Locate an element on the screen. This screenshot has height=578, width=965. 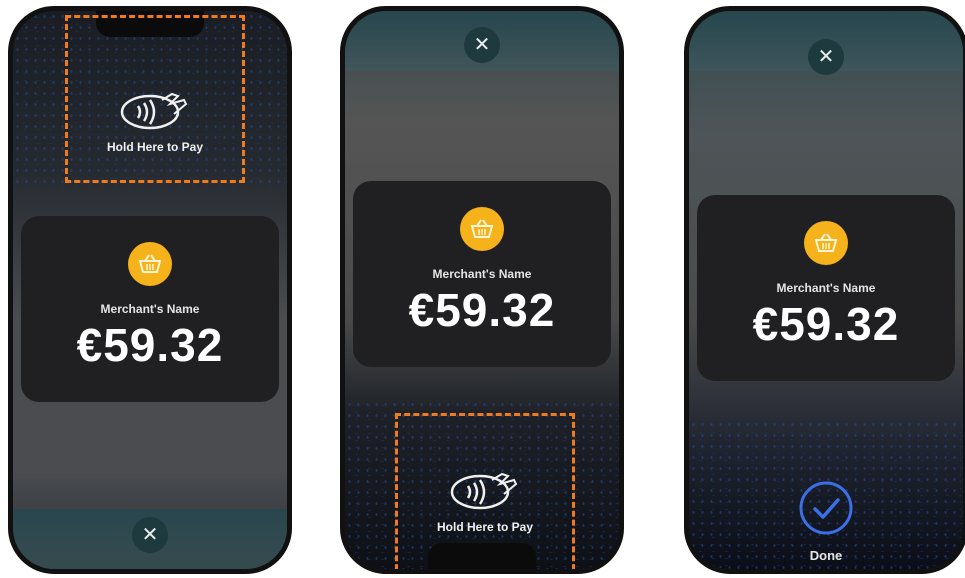
phone-notch is located at coordinates (482, 556).